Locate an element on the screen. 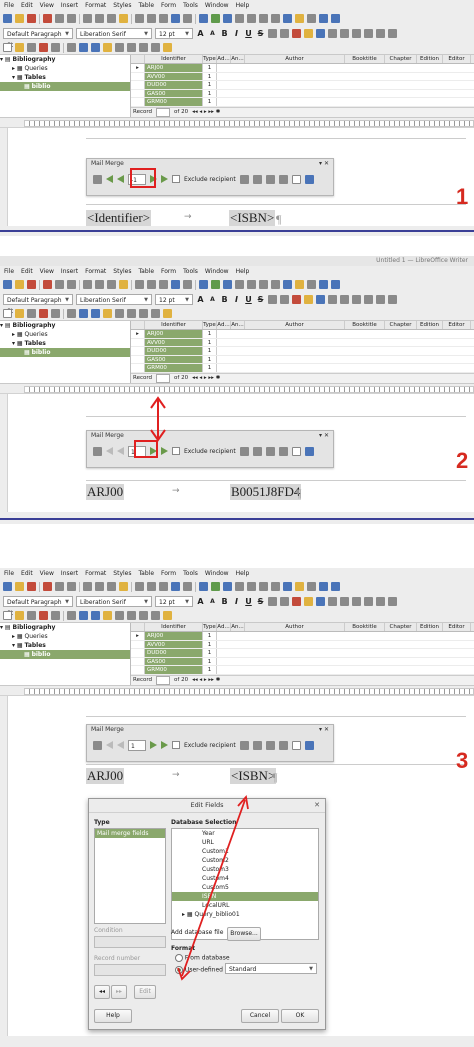 The height and width of the screenshot is (1047, 474). horizontal-ruler is located at coordinates (237, 691).